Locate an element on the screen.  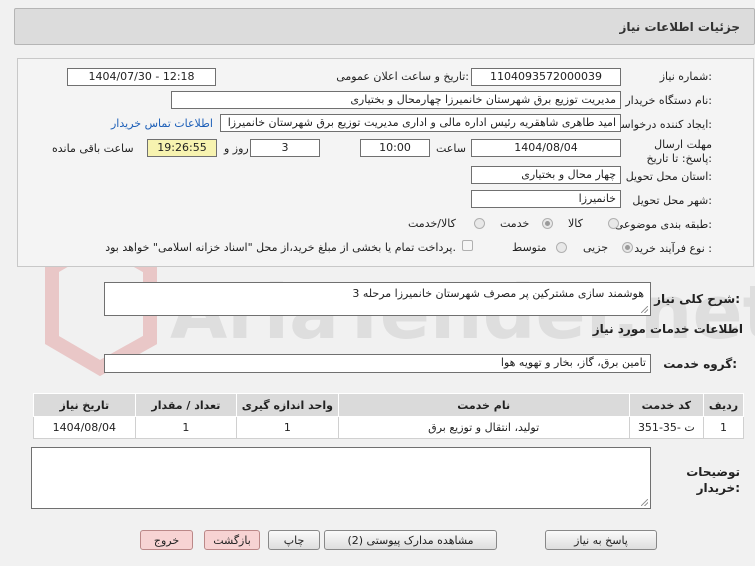
city-label: شهر محل تحویل: is located at coordinates (672, 200).